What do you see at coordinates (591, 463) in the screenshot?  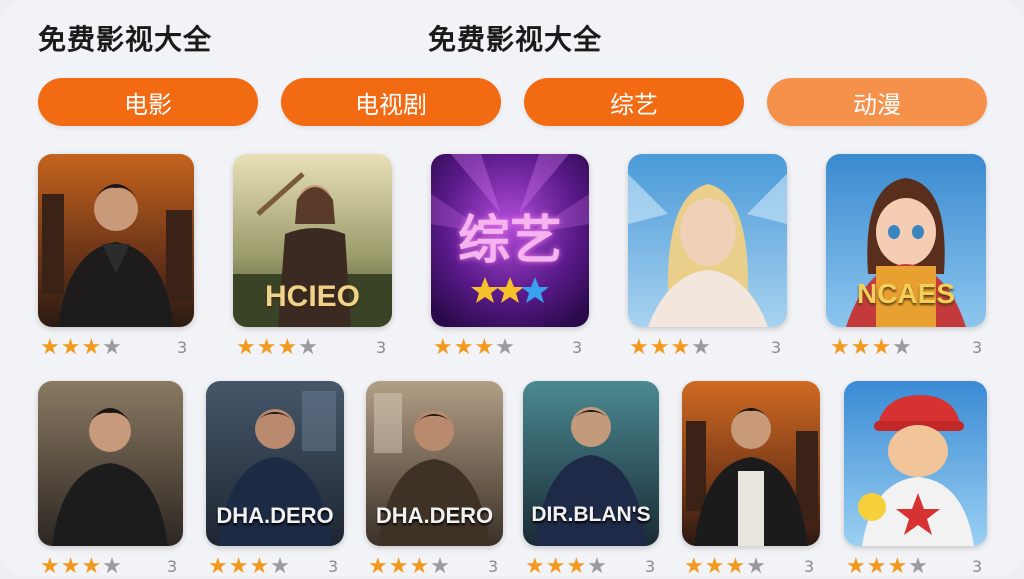 I see `poster-card: DIR.BLAN'S` at bounding box center [591, 463].